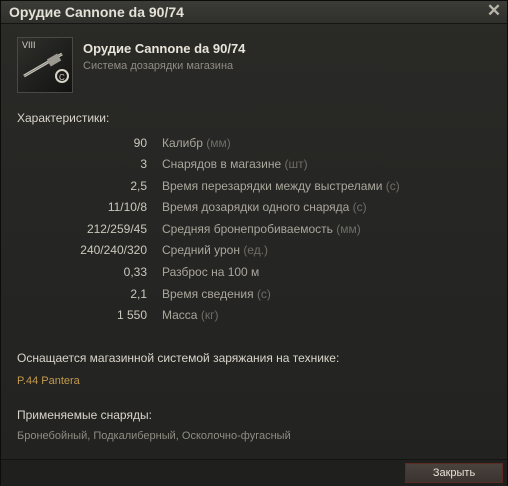  Describe the element at coordinates (62, 77) in the screenshot. I see `svg-text: C` at that location.